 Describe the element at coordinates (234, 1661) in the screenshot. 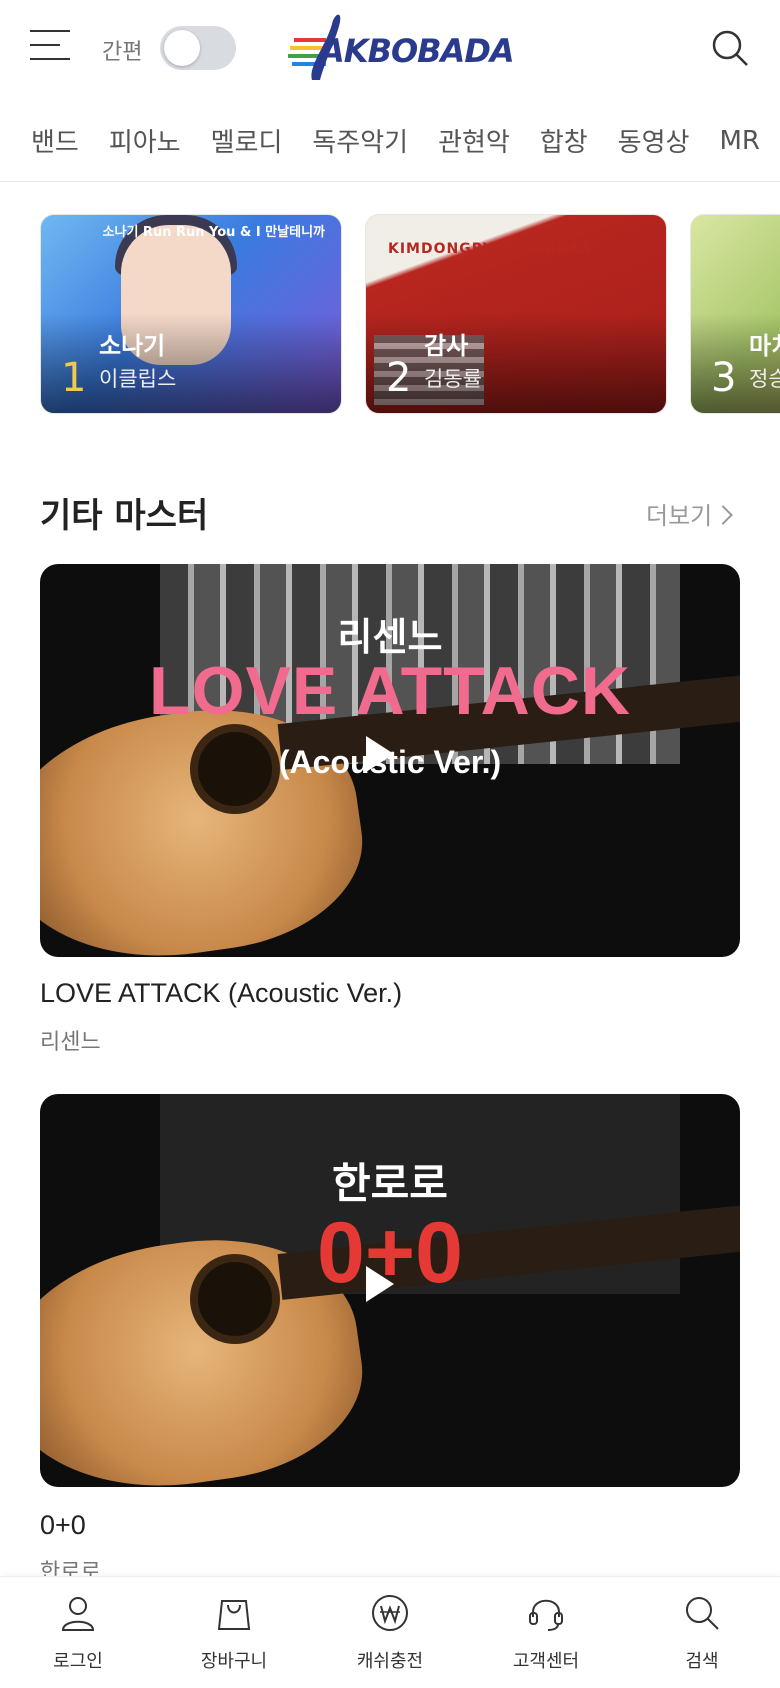

I see `nav-label: 장바구니` at that location.